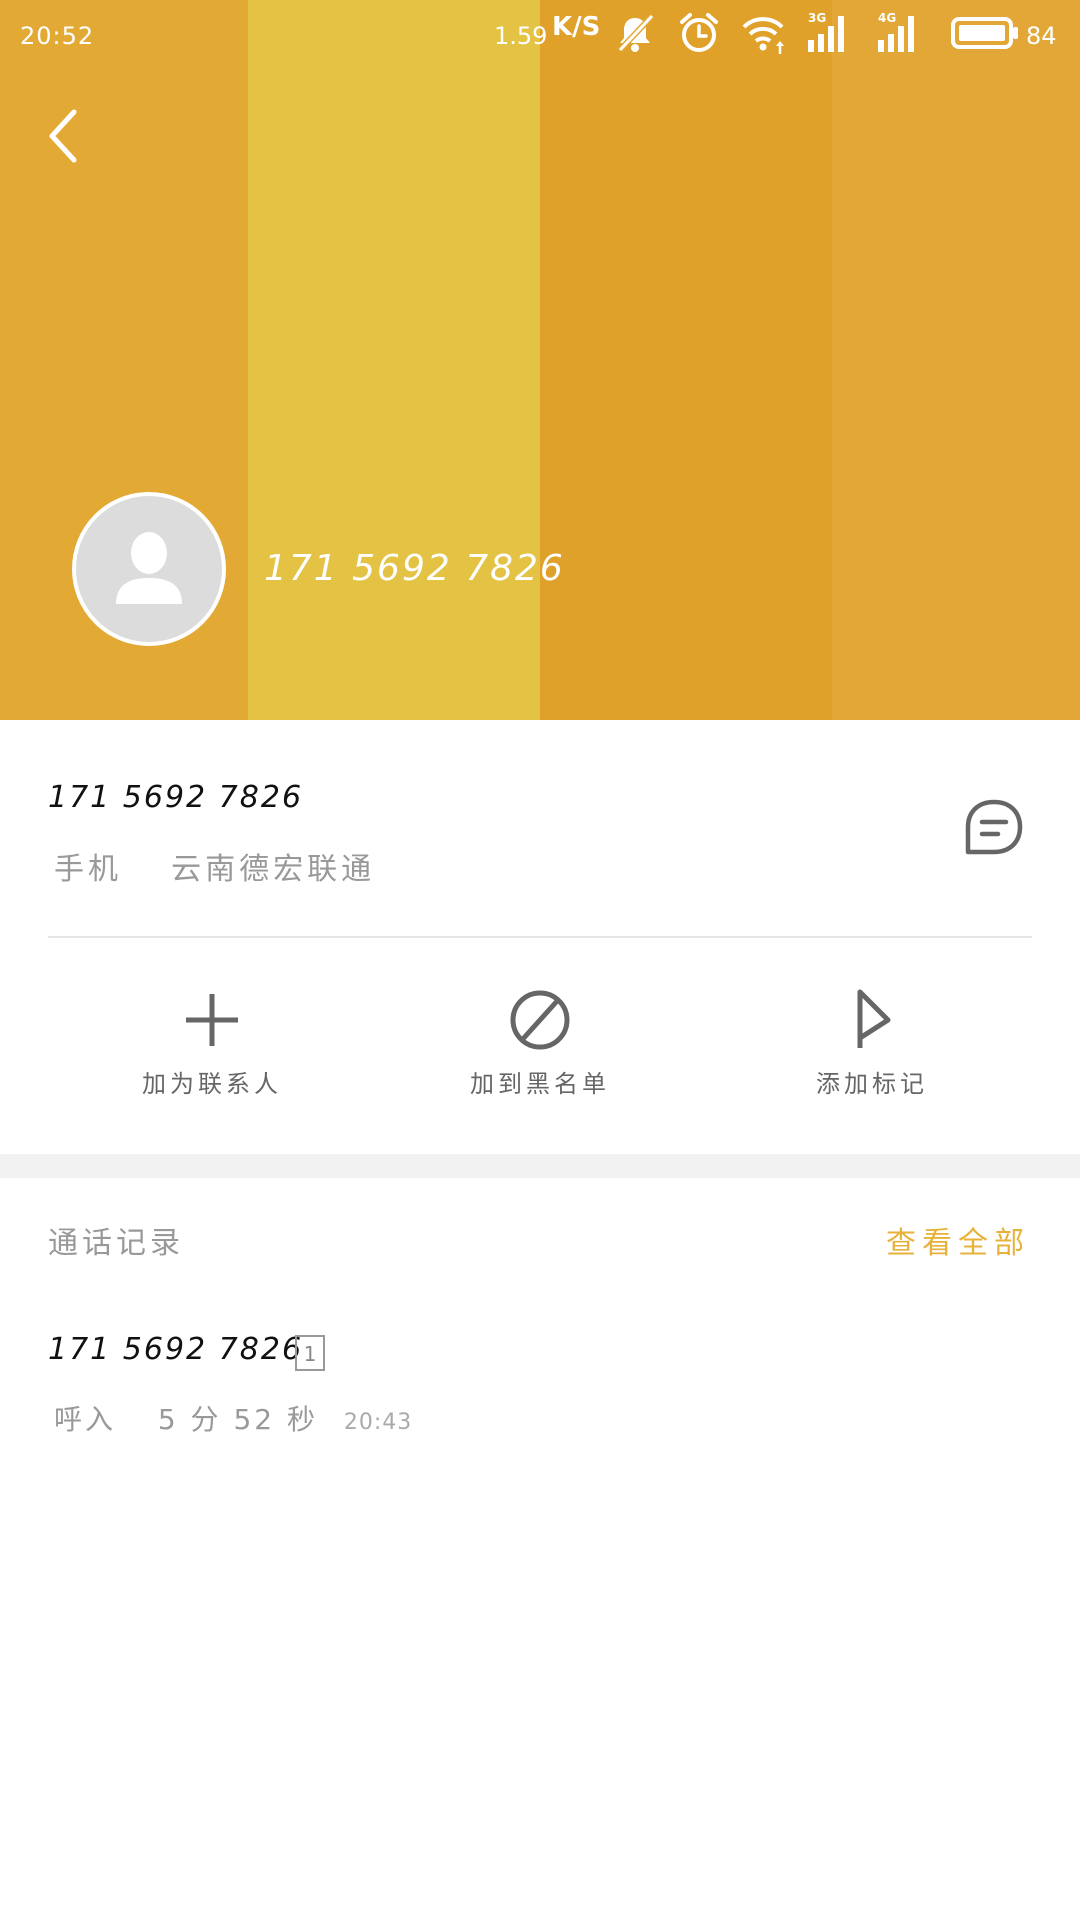  I want to click on status-time: 20:52, so click(57, 36).